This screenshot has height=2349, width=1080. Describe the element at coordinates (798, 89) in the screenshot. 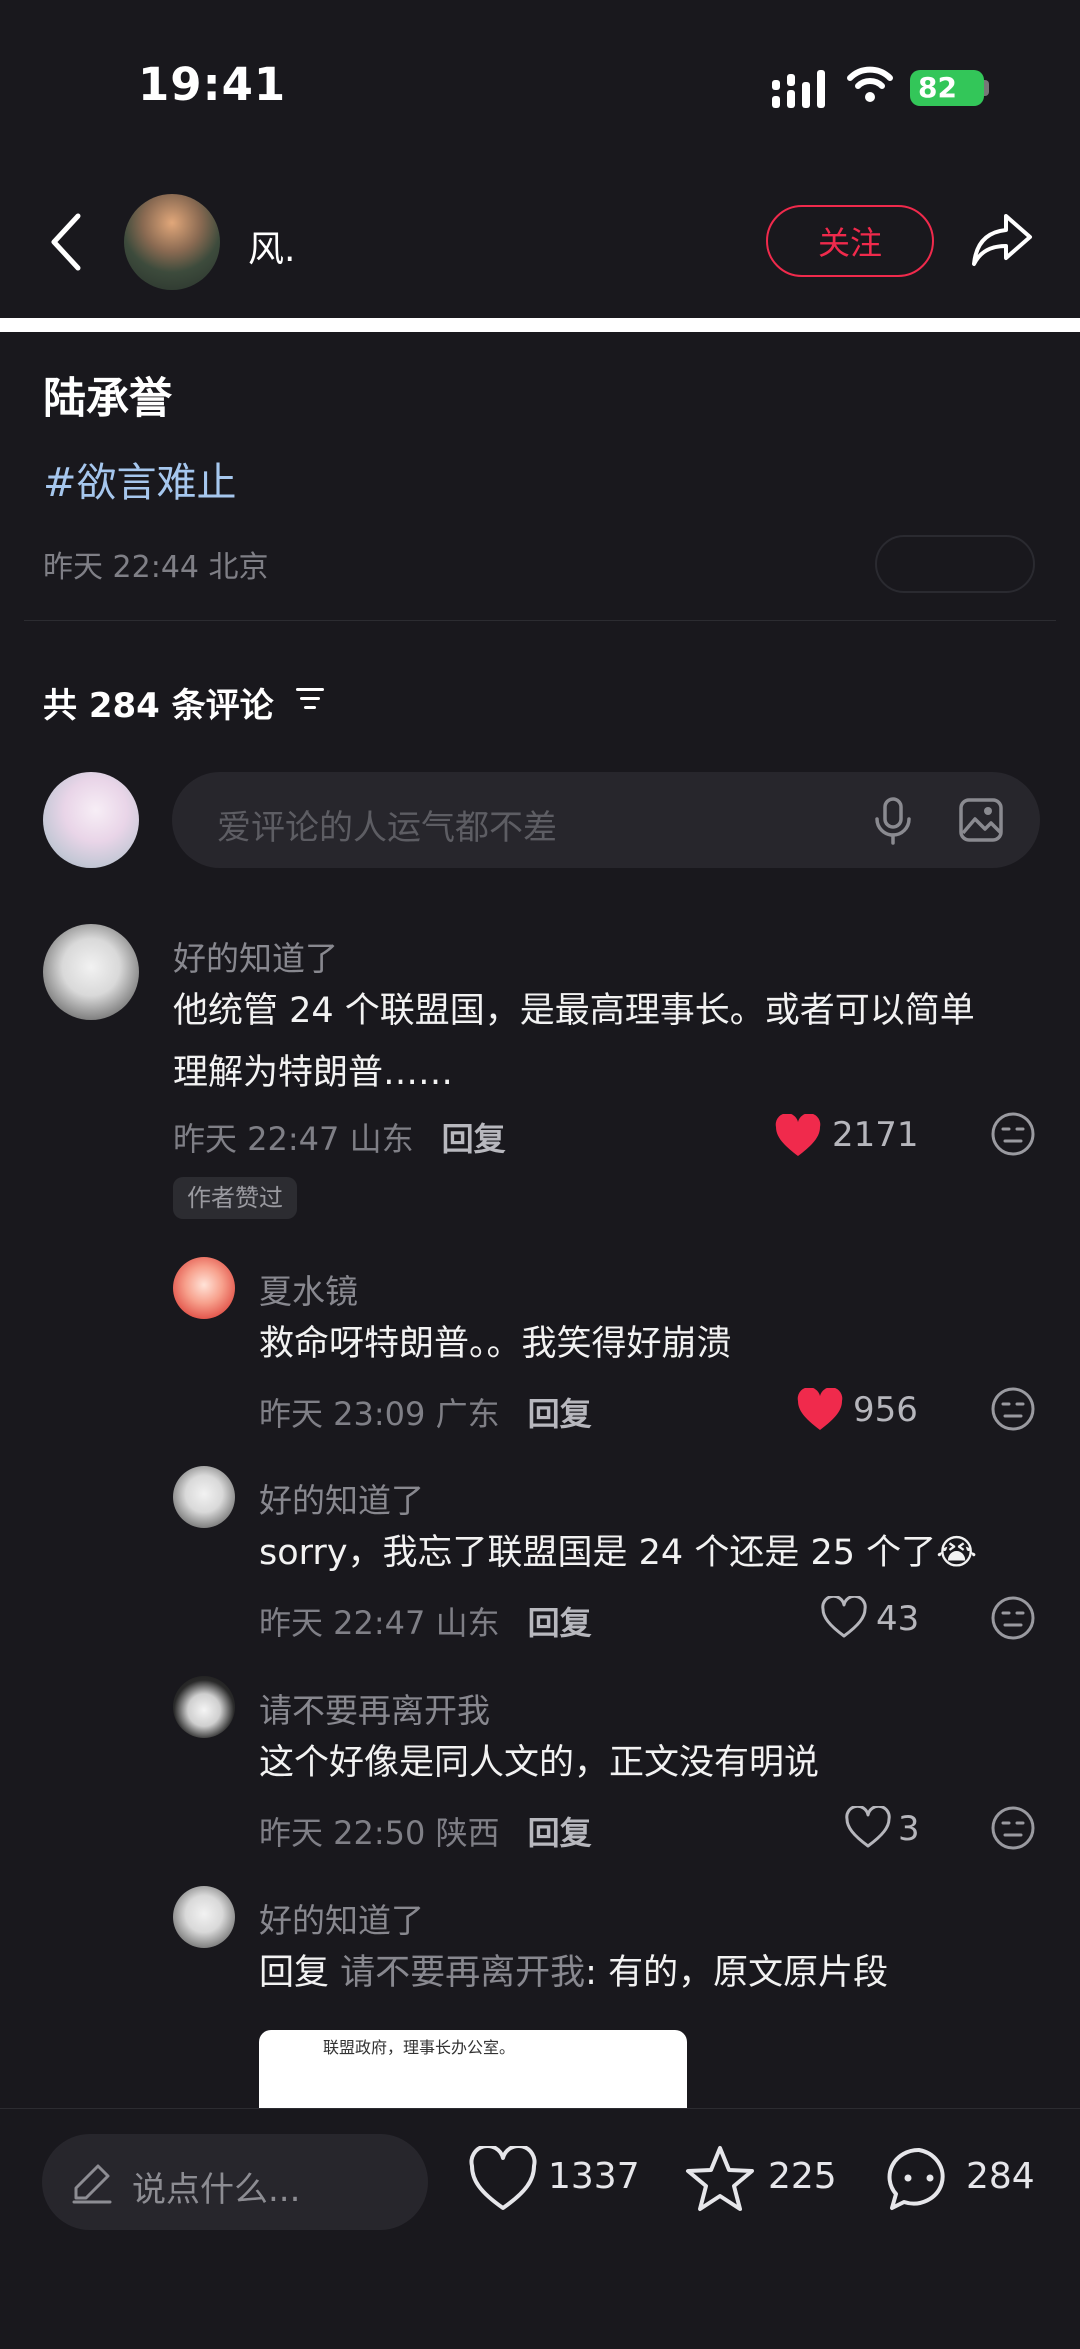

I see `cellular-signal-icon` at that location.